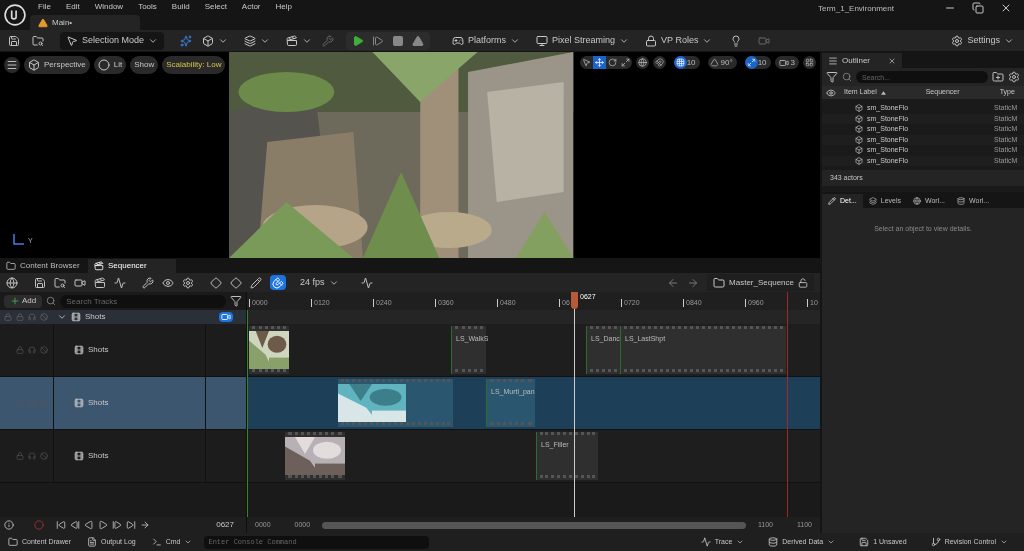  I want to click on gamepad-icon, so click(458, 40).